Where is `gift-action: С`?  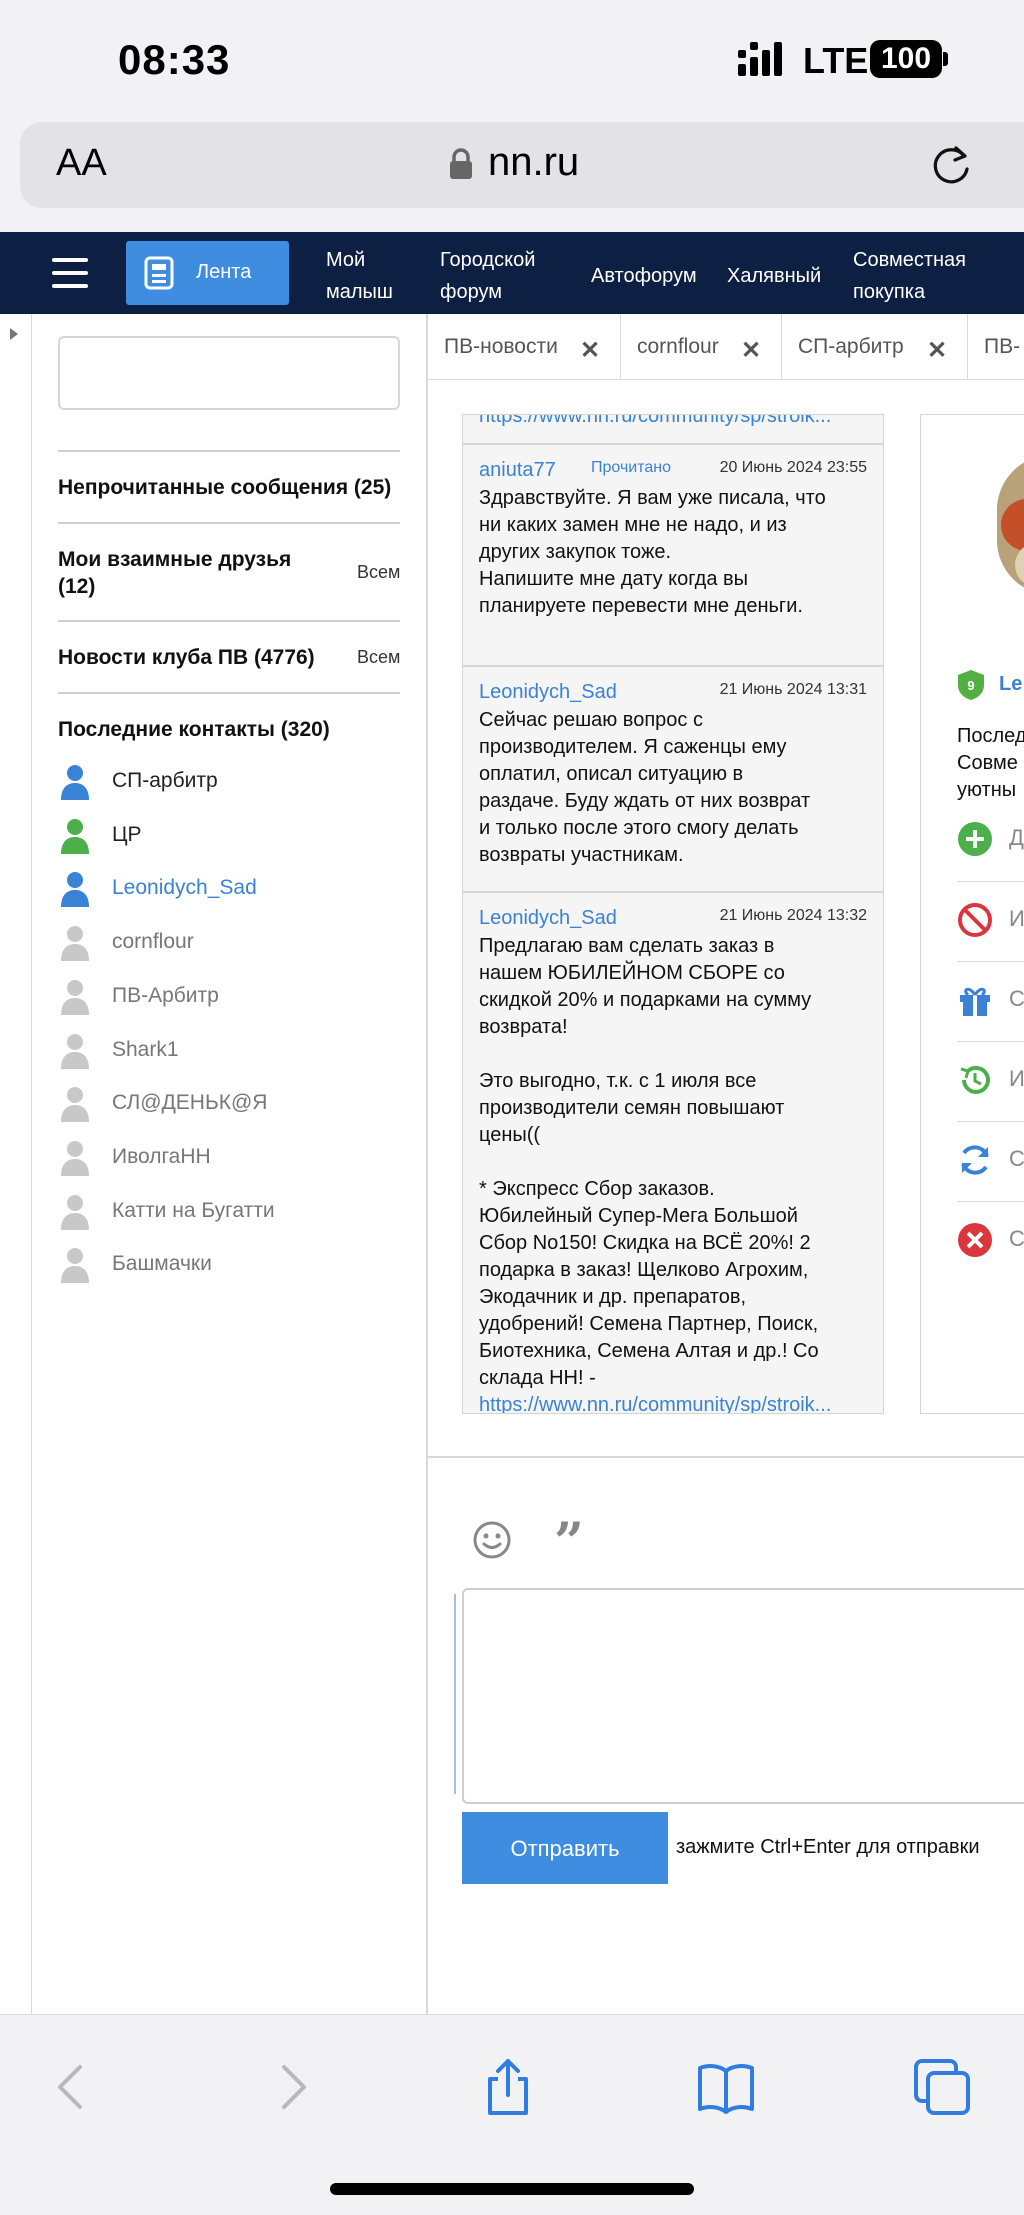 gift-action: С is located at coordinates (990, 1001).